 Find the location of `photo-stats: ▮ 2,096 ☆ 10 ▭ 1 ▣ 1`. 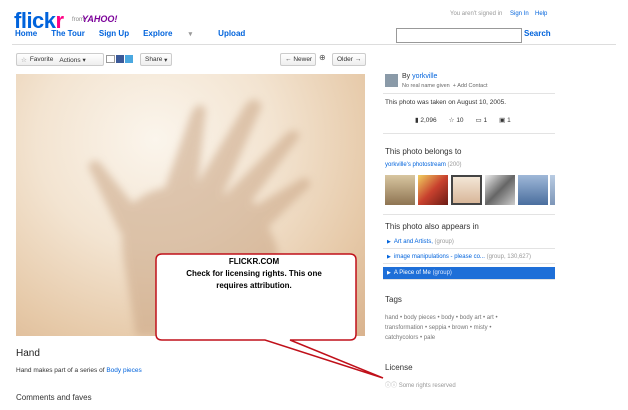

photo-stats: ▮ 2,096 ☆ 10 ▭ 1 ▣ 1 is located at coordinates (463, 120).